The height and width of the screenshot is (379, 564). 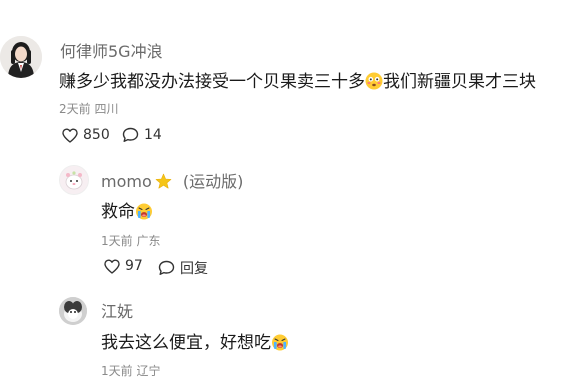 I want to click on comment-text-part1: 赚多少我都没办法接受一个贝果卖三十多, so click(x=212, y=82).